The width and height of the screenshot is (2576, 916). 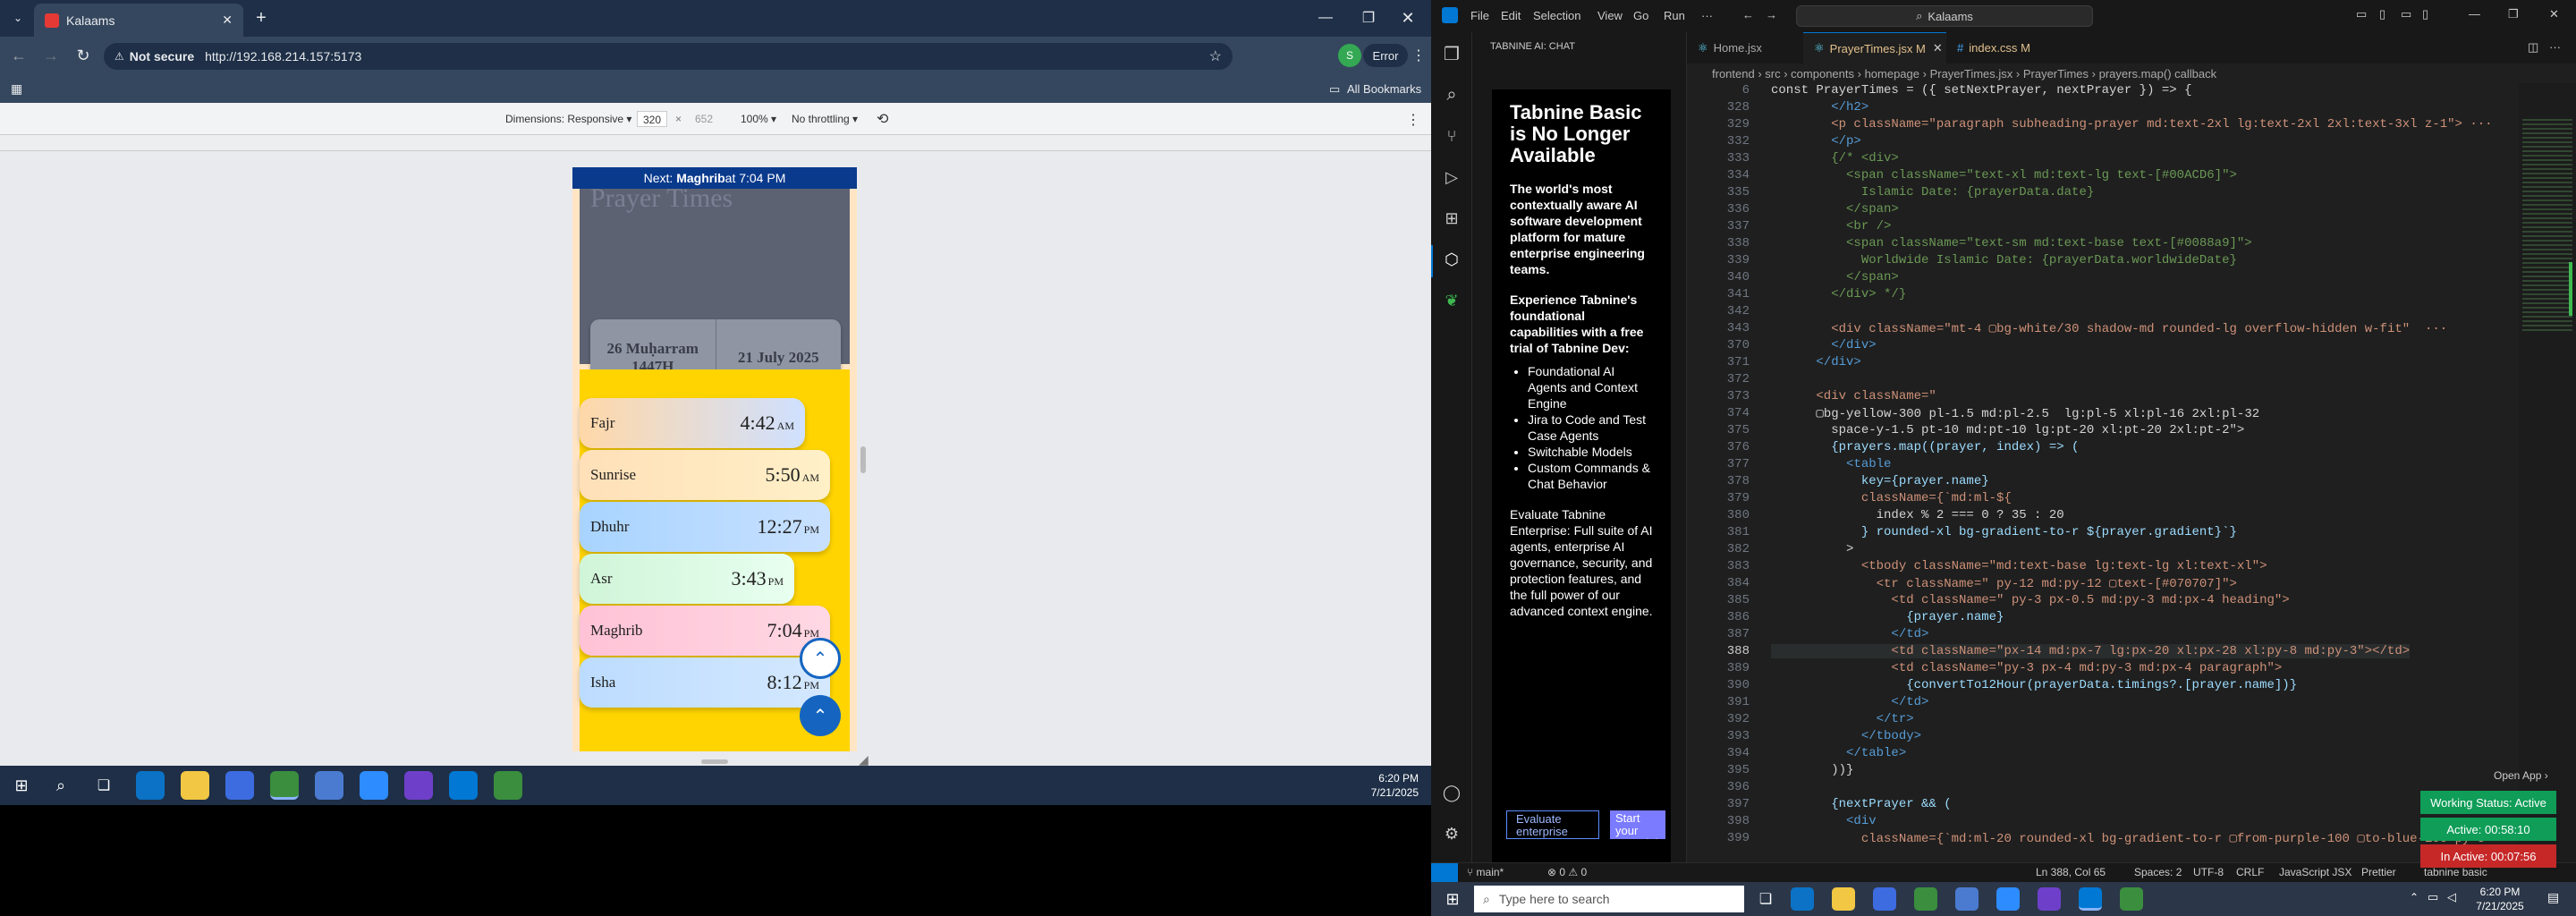 I want to click on height-input: 652, so click(x=704, y=119).